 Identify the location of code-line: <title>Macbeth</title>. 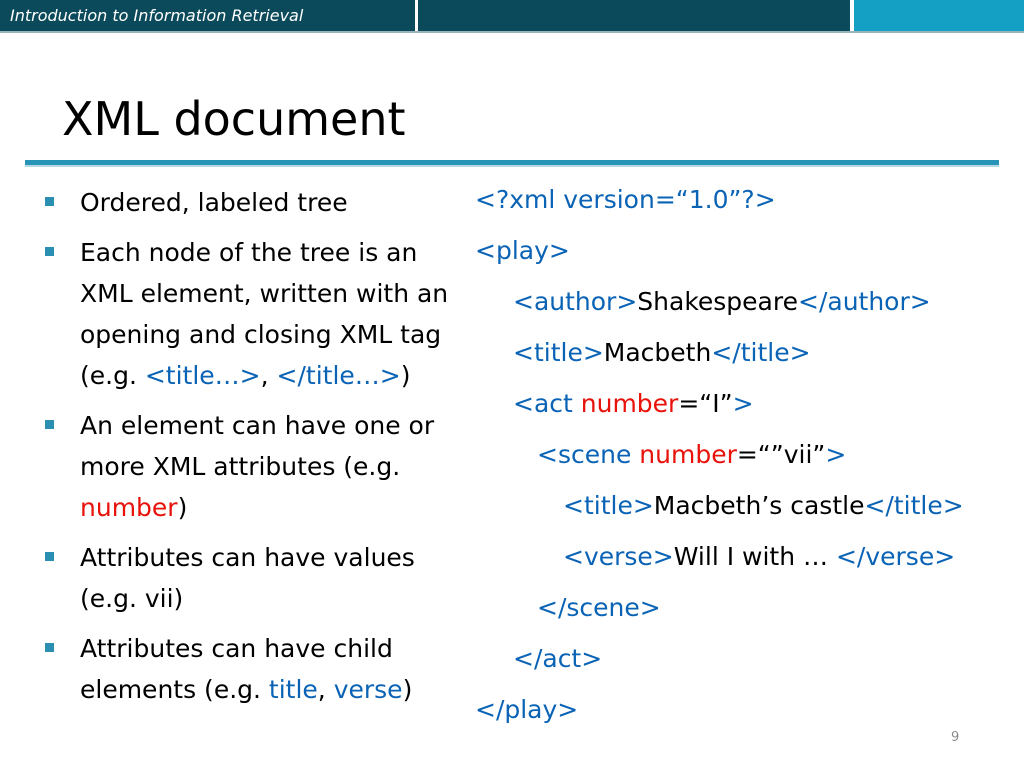
(662, 353).